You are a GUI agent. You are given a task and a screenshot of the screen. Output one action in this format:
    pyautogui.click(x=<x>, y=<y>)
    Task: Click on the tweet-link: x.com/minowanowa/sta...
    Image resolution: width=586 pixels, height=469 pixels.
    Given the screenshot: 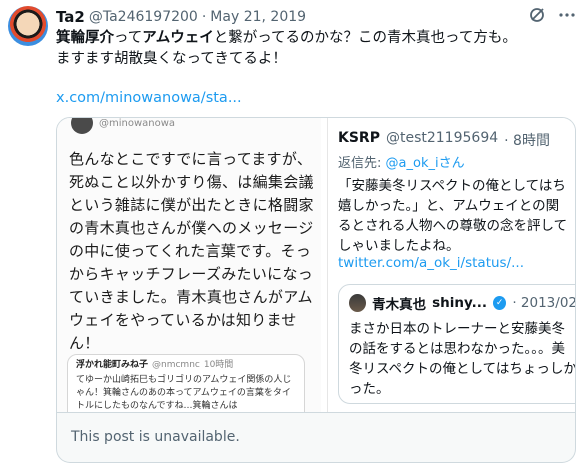 What is the action you would take?
    pyautogui.click(x=149, y=98)
    